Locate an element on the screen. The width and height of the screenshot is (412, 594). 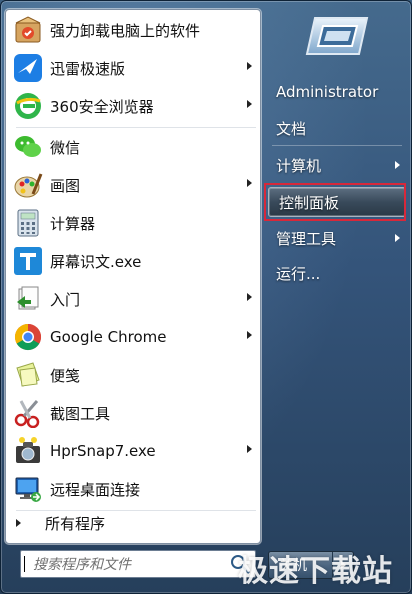
menu-item-label: 屏幕识文.exe is located at coordinates (96, 261).